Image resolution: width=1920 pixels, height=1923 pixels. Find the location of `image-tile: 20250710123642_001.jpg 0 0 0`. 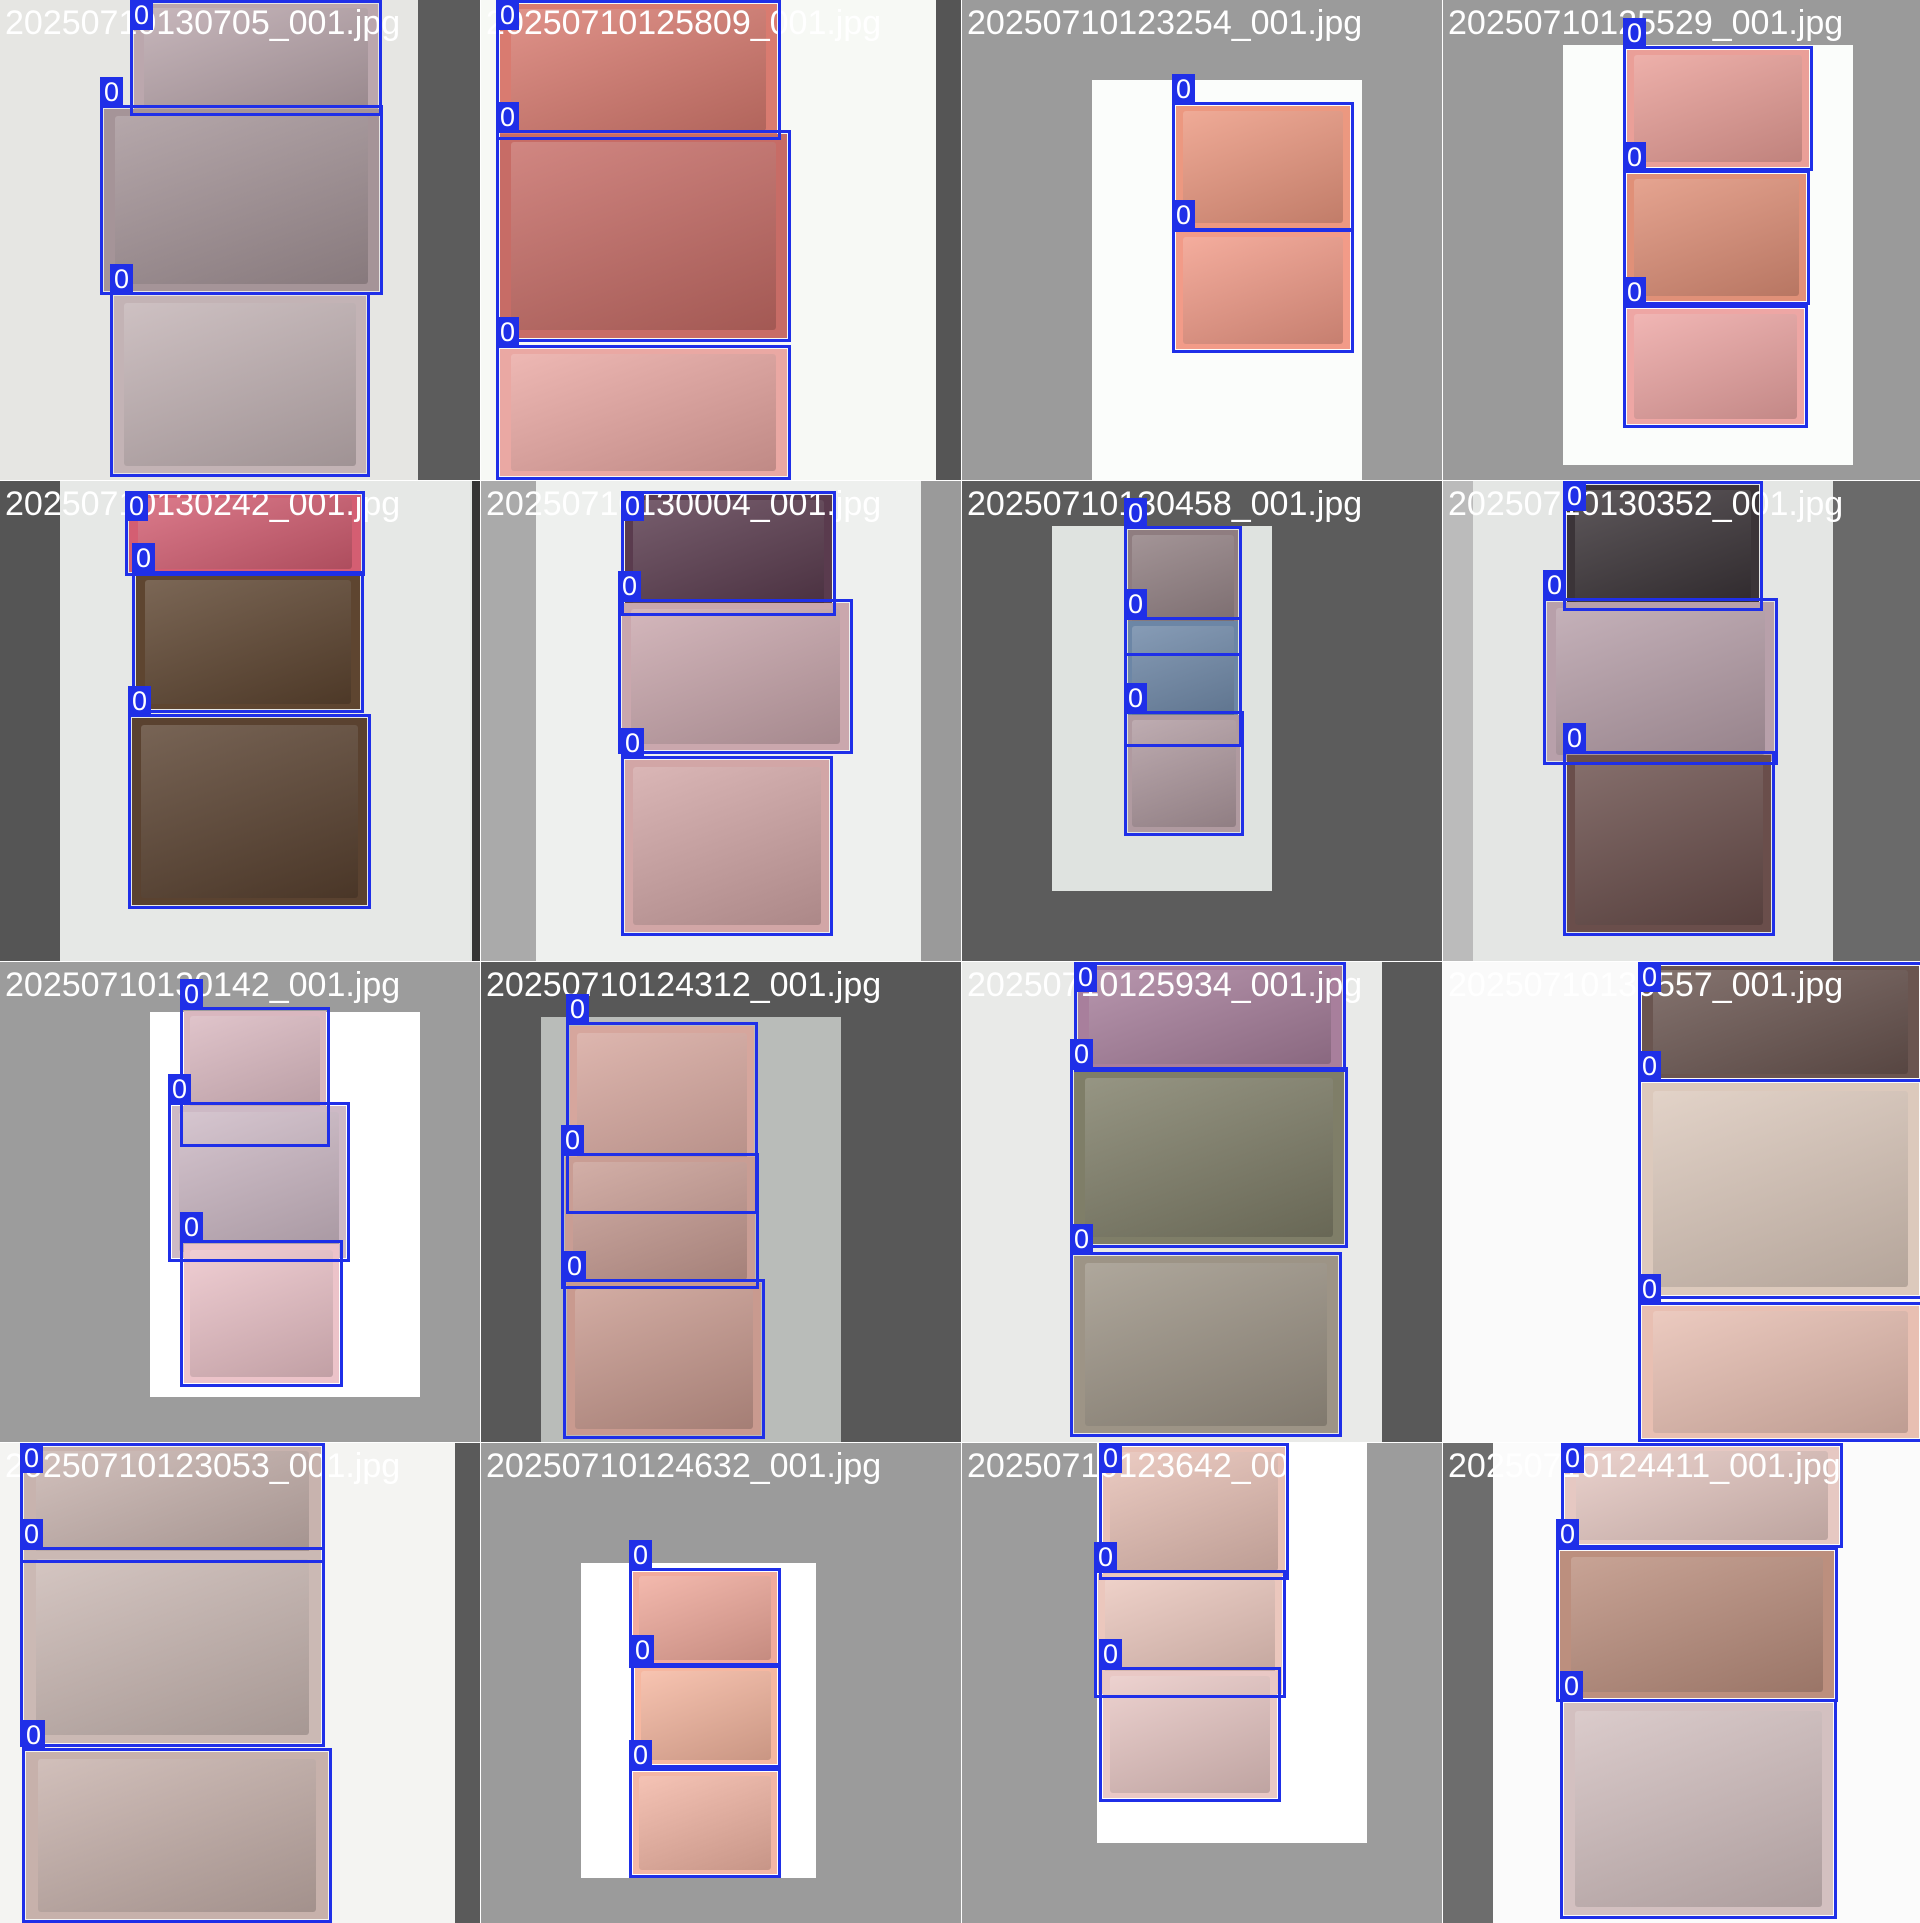

image-tile: 20250710123642_001.jpg 0 0 0 is located at coordinates (1202, 1683).